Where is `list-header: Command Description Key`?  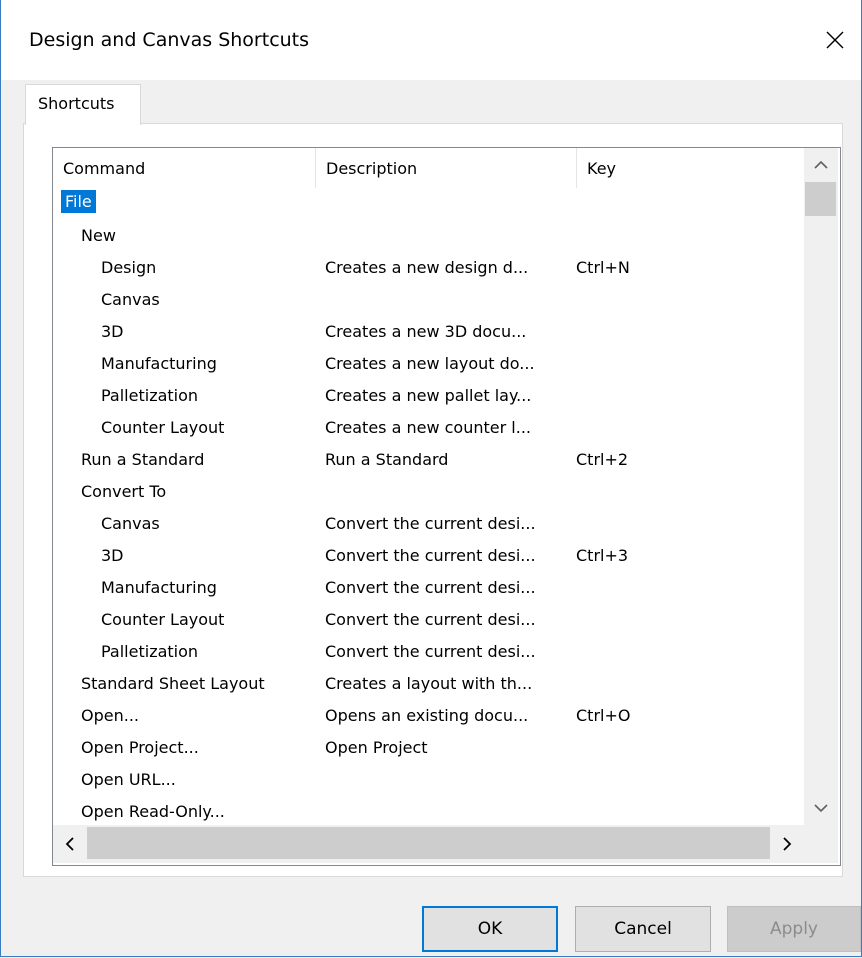
list-header: Command Description Key is located at coordinates (428, 168).